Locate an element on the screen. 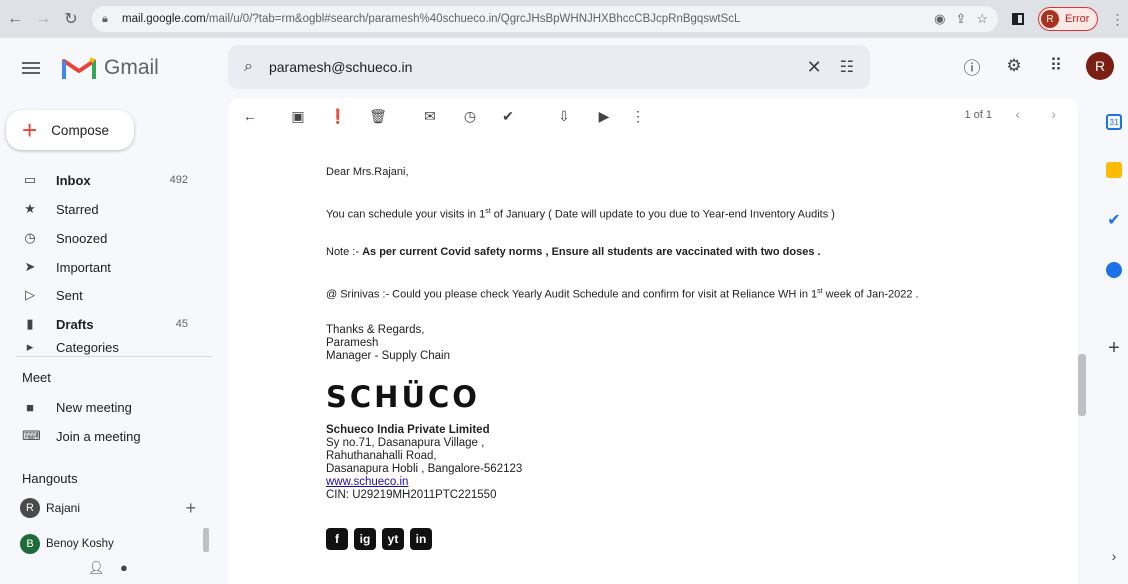 This screenshot has width=1128, height=584. url-host: mail.google.com is located at coordinates (164, 19).